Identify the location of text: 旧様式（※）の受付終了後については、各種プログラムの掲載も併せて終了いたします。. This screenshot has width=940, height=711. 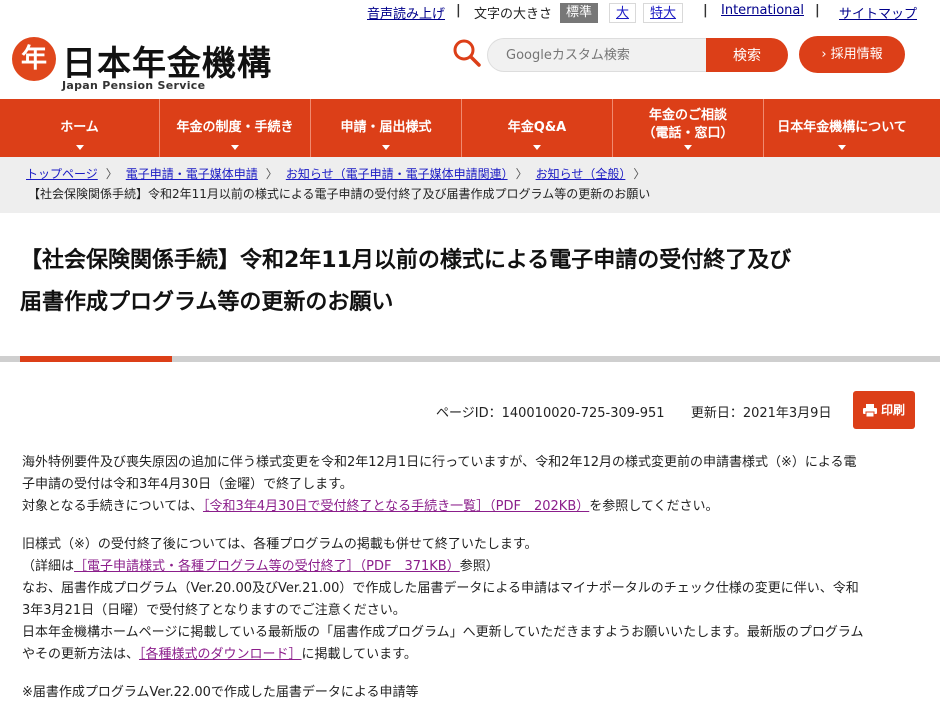
(280, 544).